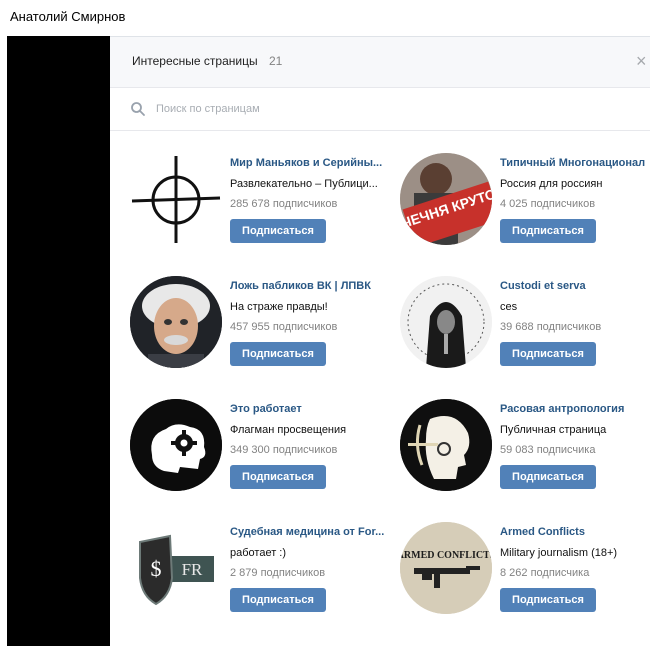 The image size is (650, 647). Describe the element at coordinates (276, 61) in the screenshot. I see `modal-count: 21` at that location.